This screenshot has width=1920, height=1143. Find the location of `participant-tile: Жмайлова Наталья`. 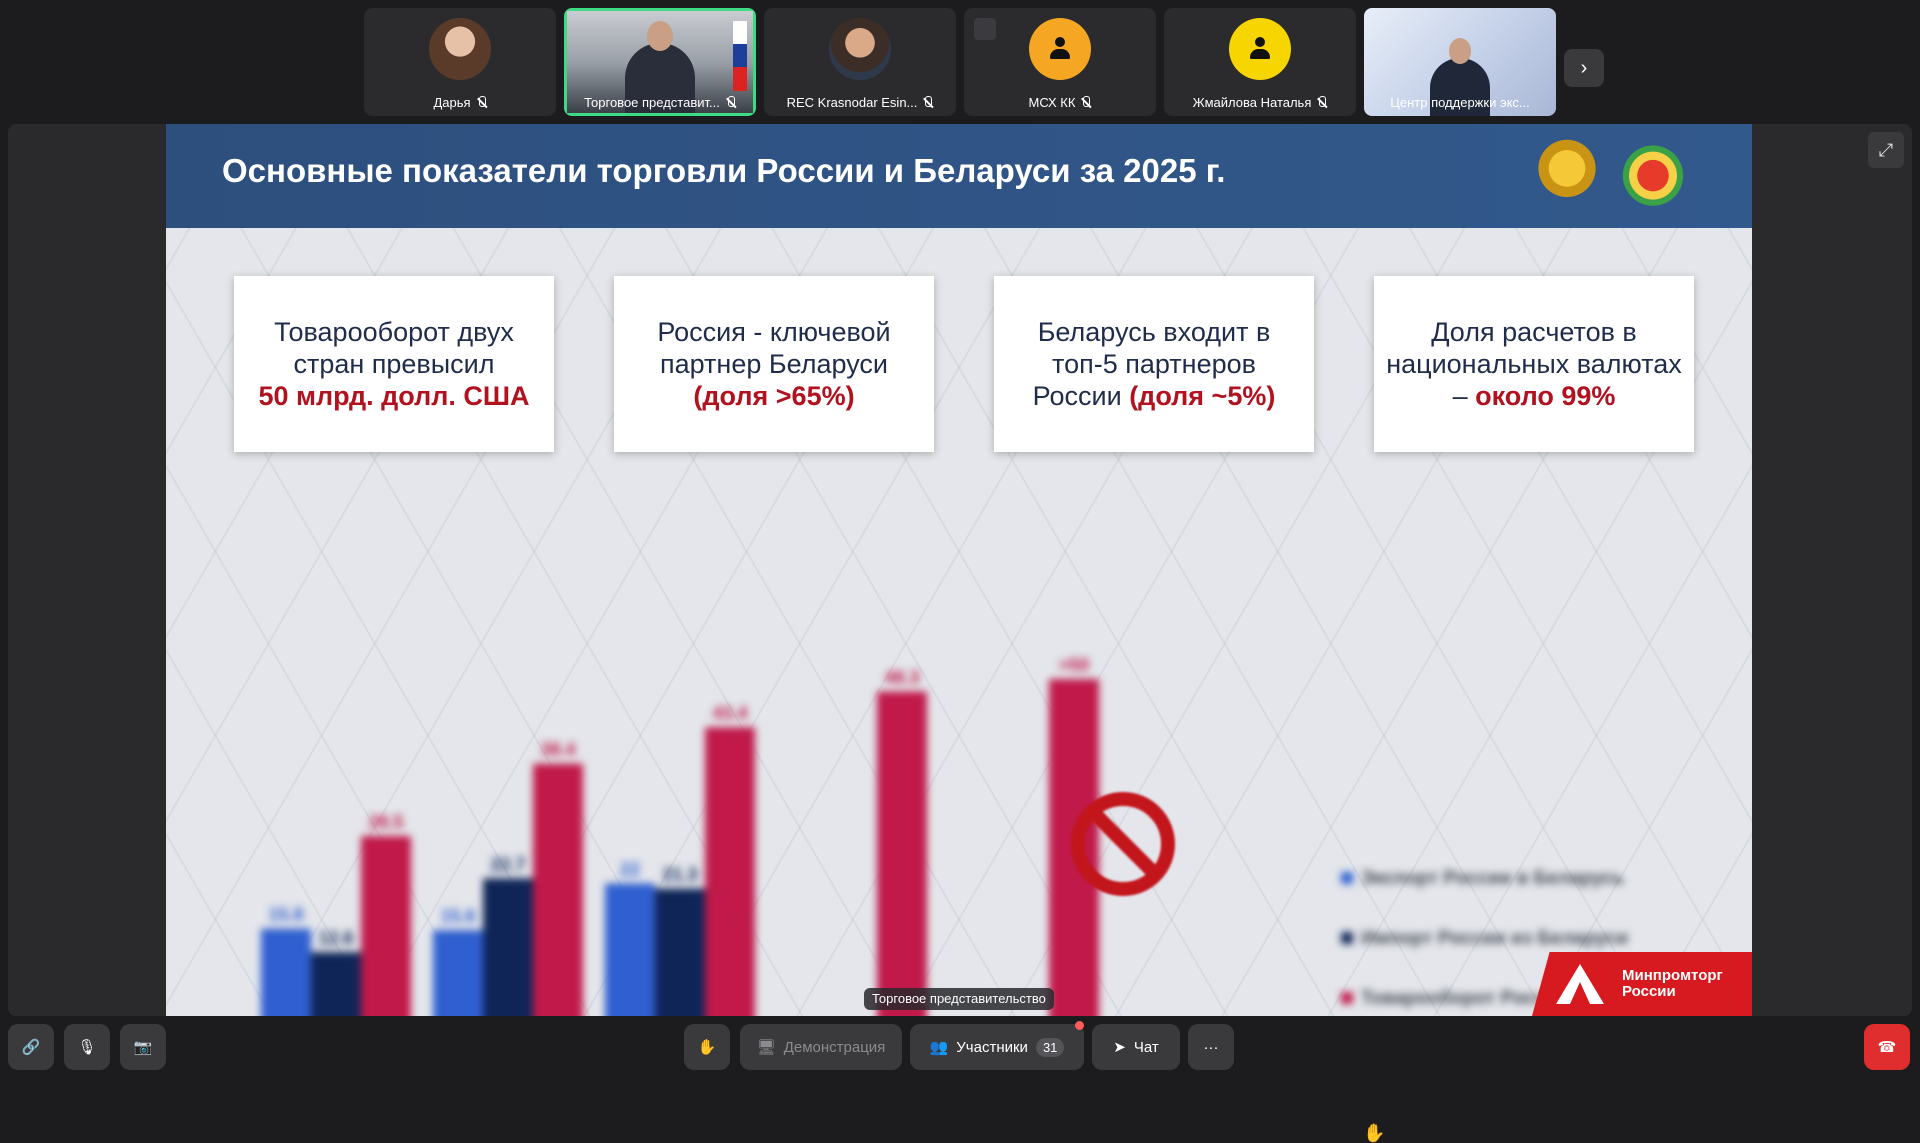

participant-tile: Жмайлова Наталья is located at coordinates (1260, 62).